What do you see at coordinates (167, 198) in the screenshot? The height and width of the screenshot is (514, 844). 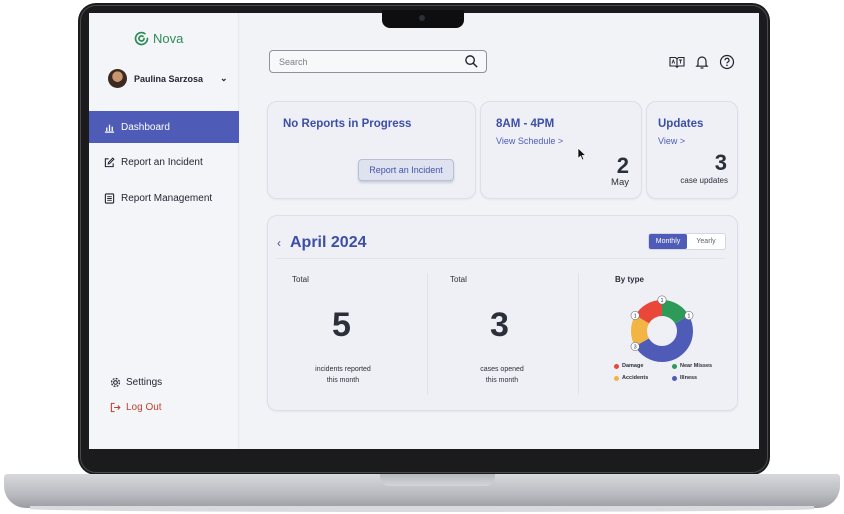 I see `sidebar-item-label: Report Management` at bounding box center [167, 198].